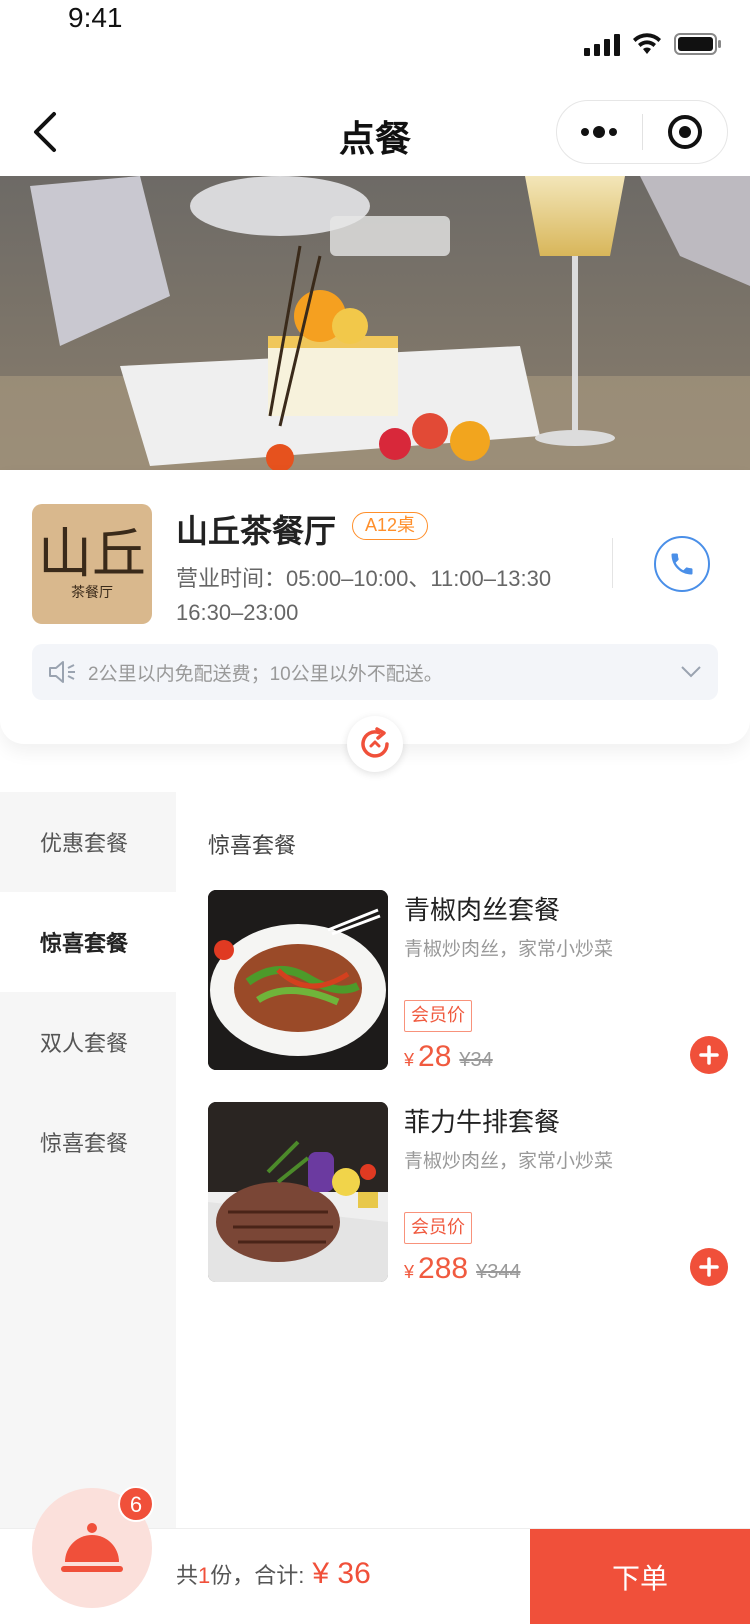  I want to click on refresh-button, so click(375, 744).